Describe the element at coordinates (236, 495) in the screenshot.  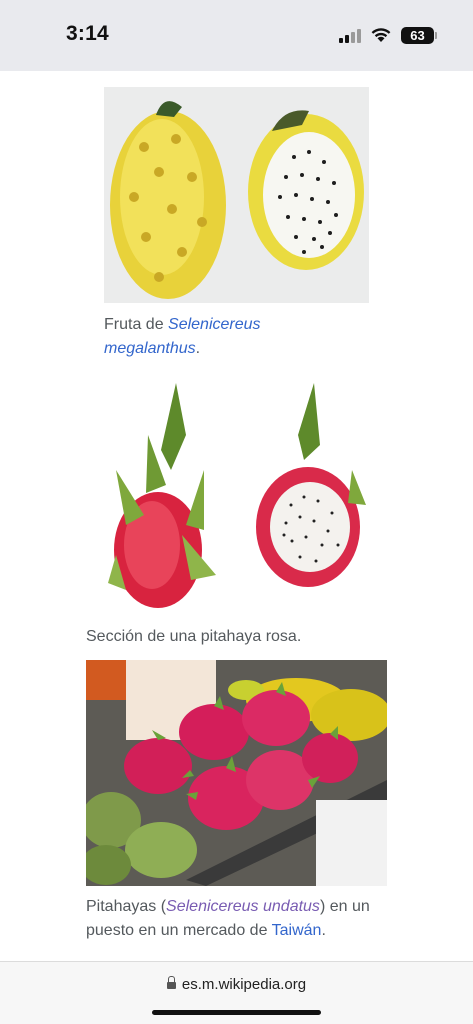
I see `pink-pitahaya-photo` at that location.